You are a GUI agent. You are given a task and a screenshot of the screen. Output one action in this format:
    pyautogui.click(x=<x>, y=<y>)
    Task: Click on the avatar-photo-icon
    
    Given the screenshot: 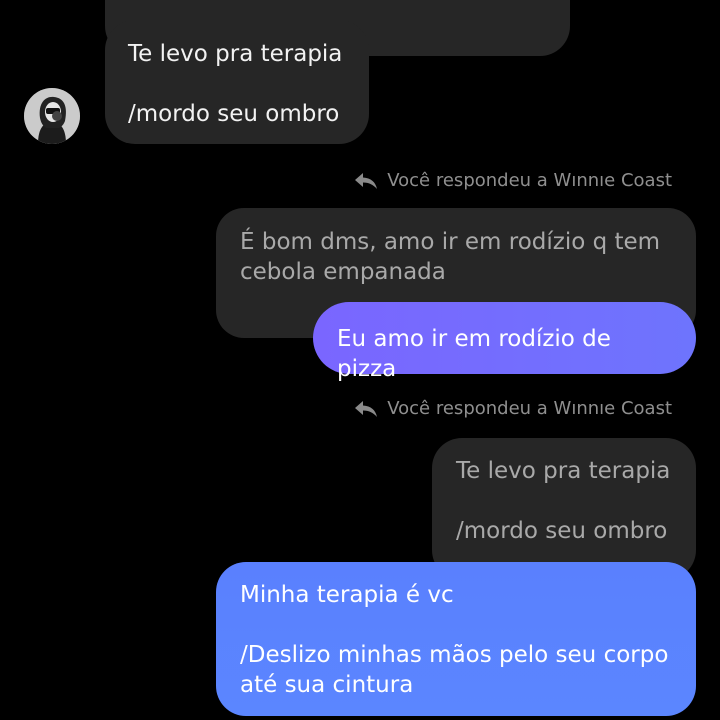 What is the action you would take?
    pyautogui.click(x=52, y=116)
    